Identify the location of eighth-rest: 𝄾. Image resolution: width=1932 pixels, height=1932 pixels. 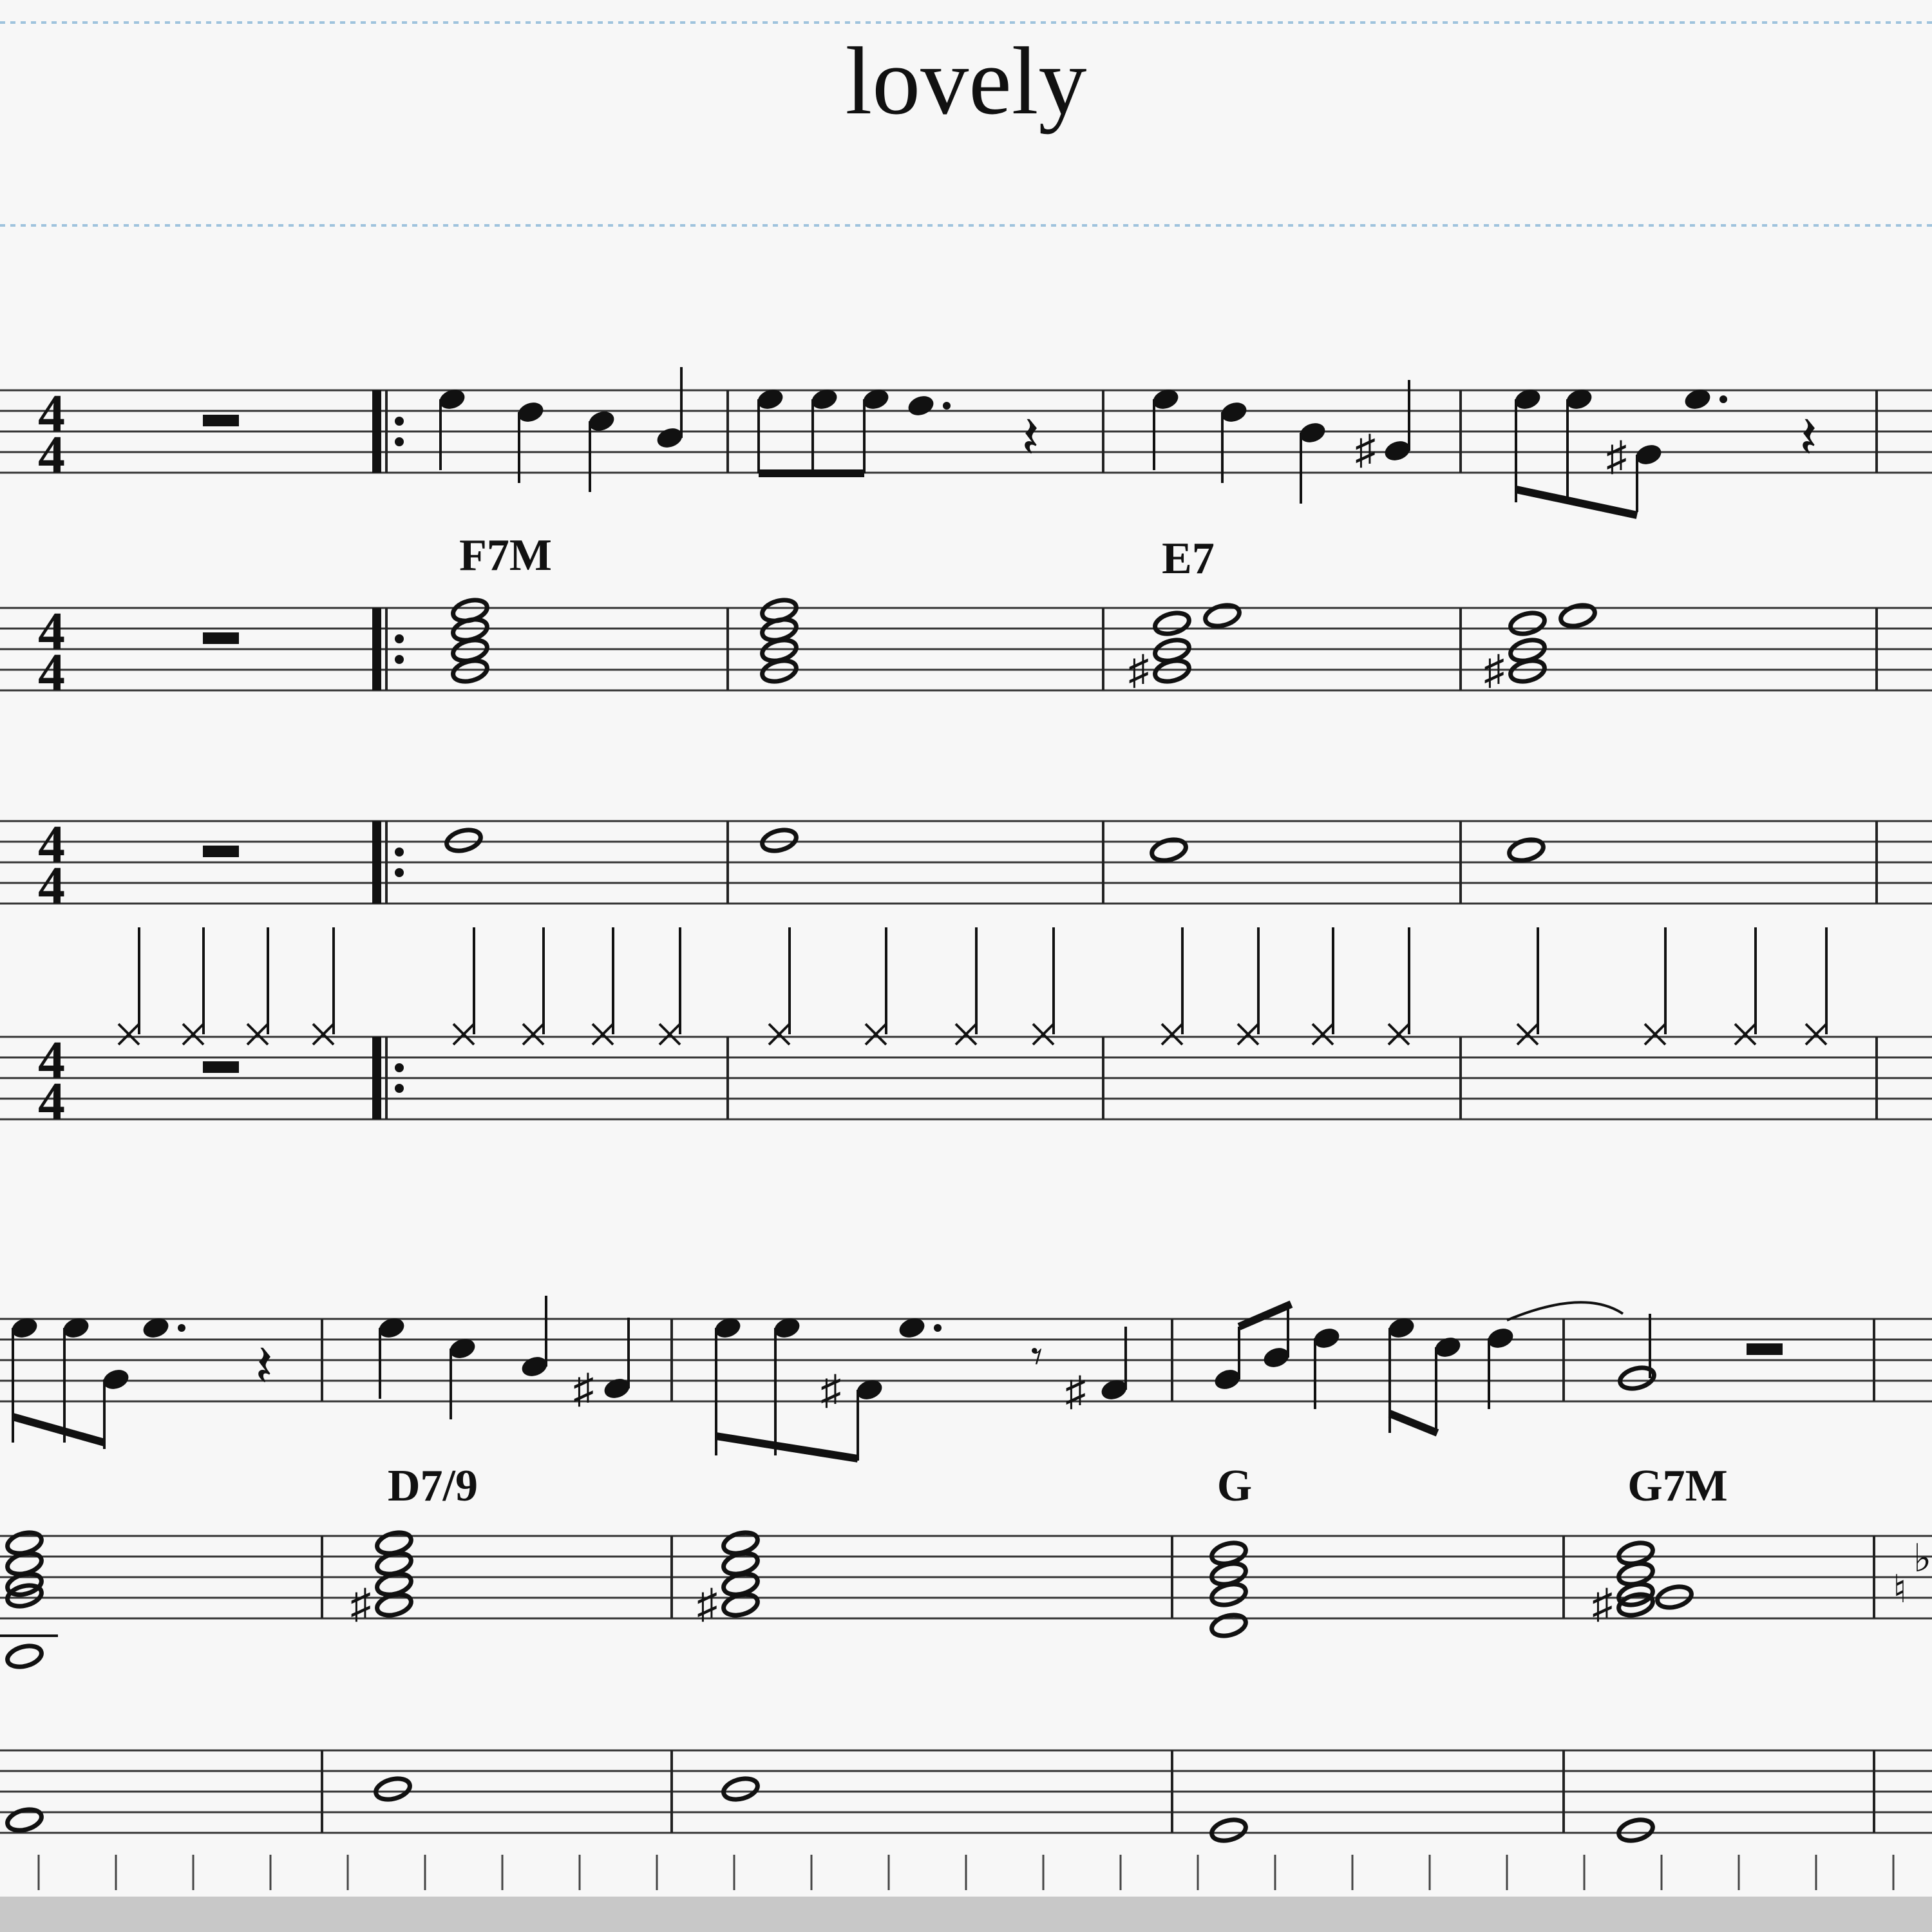
(1037, 1357).